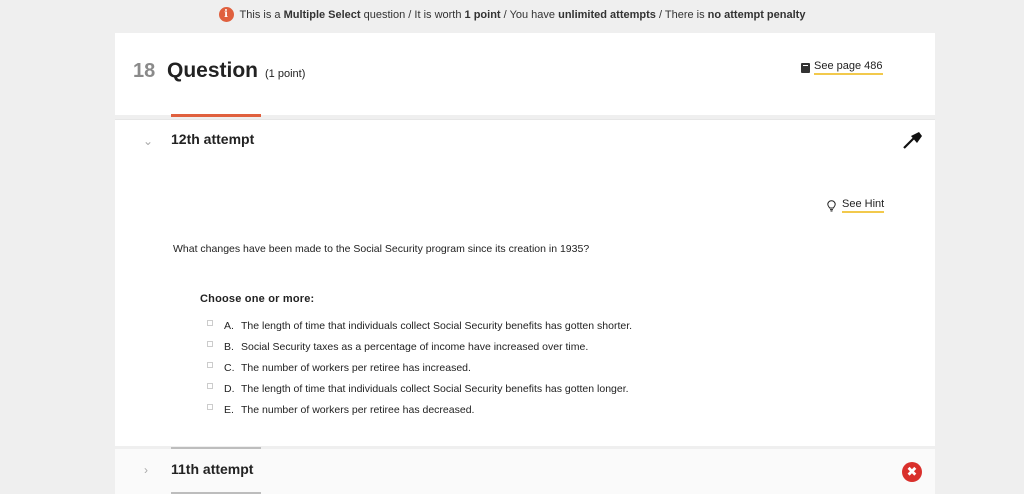 Image resolution: width=1024 pixels, height=494 pixels. What do you see at coordinates (525, 471) in the screenshot?
I see `previous-attempt-panel: › 11th attempt ✖` at bounding box center [525, 471].